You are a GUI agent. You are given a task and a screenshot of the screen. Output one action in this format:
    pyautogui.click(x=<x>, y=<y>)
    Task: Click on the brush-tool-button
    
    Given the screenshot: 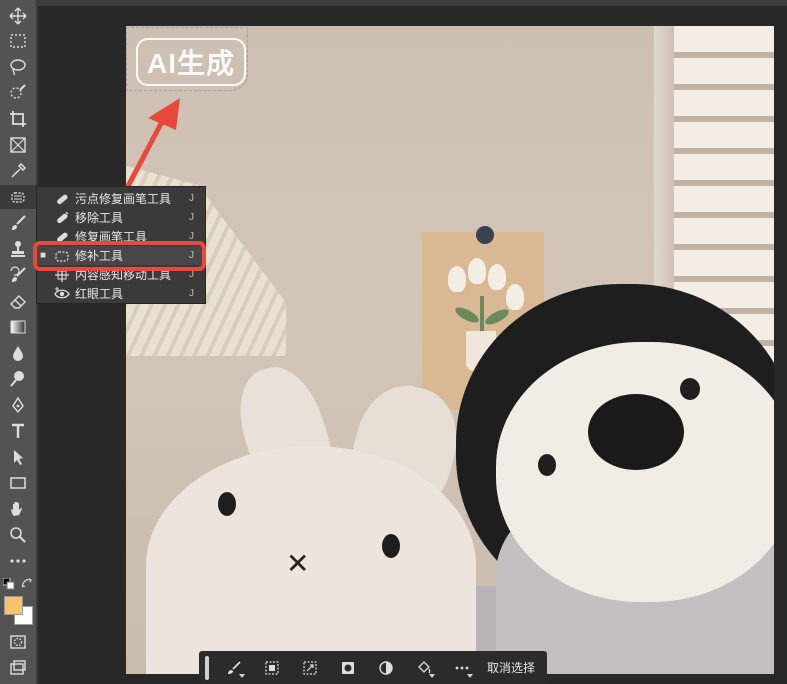 What is the action you would take?
    pyautogui.click(x=18, y=223)
    